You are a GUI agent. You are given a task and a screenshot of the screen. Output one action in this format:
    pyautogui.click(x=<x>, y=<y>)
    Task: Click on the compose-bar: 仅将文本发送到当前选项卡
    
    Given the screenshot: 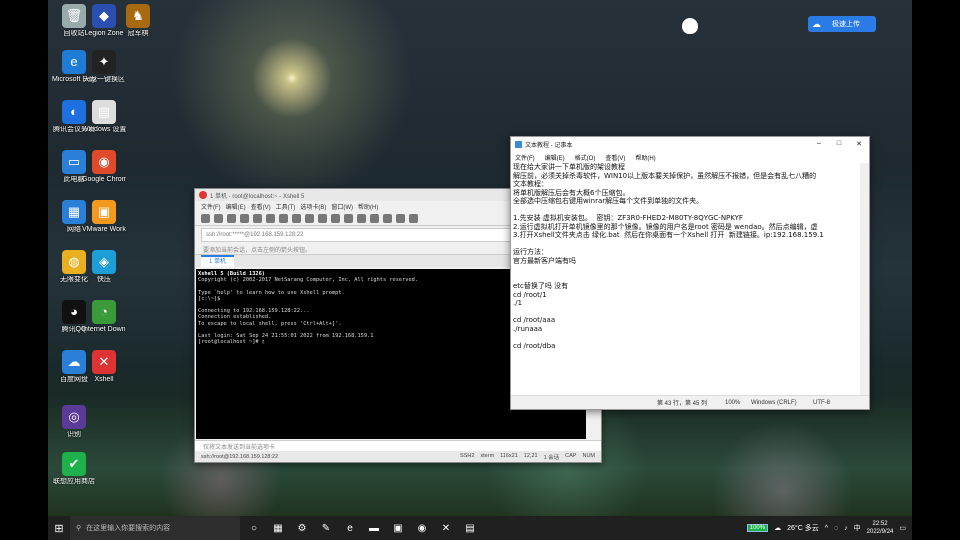 What is the action you would take?
    pyautogui.click(x=398, y=445)
    